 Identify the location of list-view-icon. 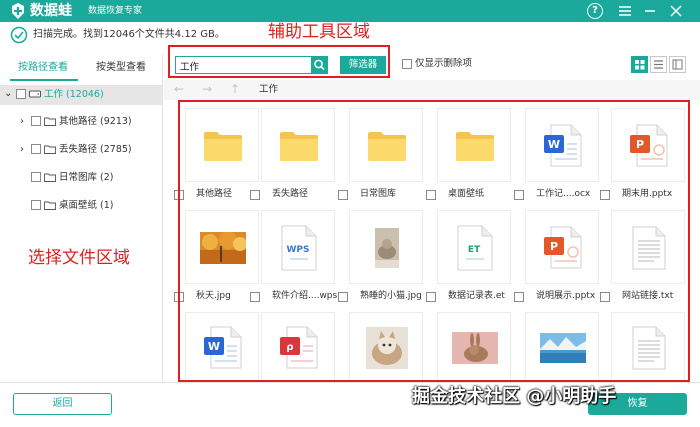
(658, 64).